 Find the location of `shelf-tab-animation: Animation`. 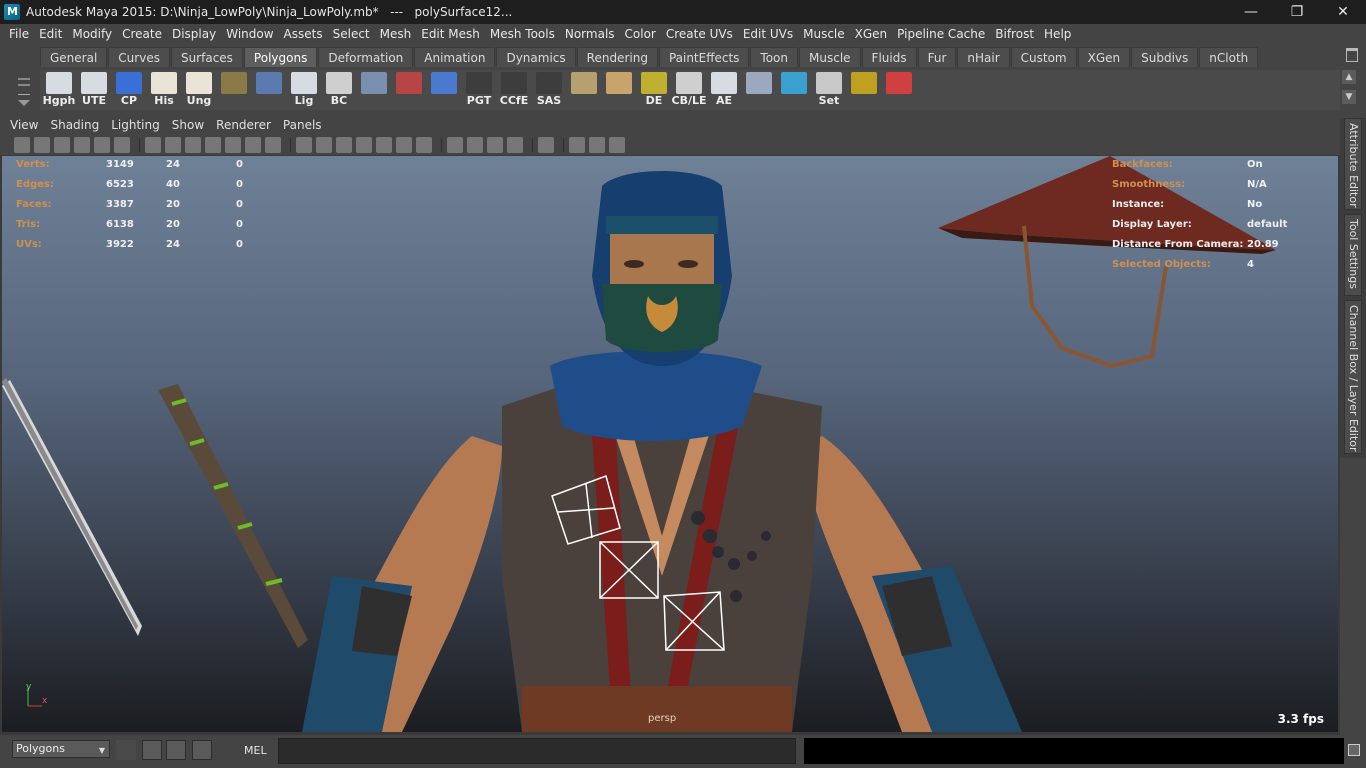

shelf-tab-animation: Animation is located at coordinates (455, 57).